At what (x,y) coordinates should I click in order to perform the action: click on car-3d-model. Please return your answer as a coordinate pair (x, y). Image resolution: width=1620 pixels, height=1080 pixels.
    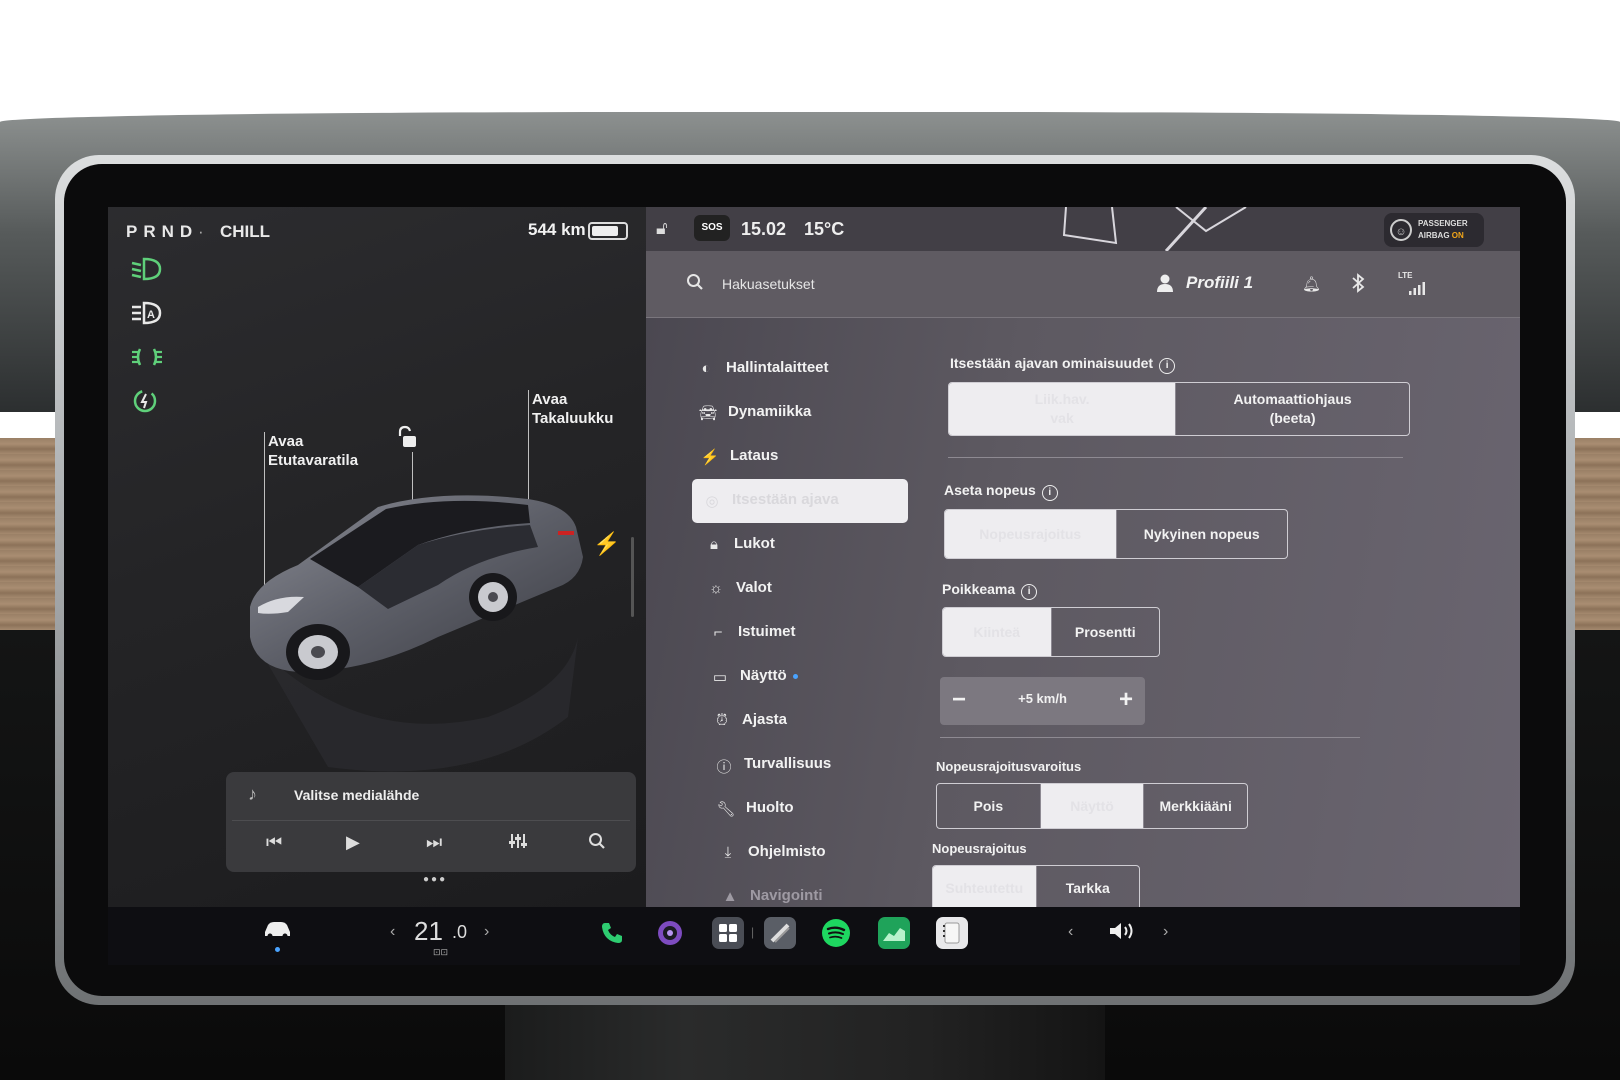
    Looking at the image, I should click on (418, 637).